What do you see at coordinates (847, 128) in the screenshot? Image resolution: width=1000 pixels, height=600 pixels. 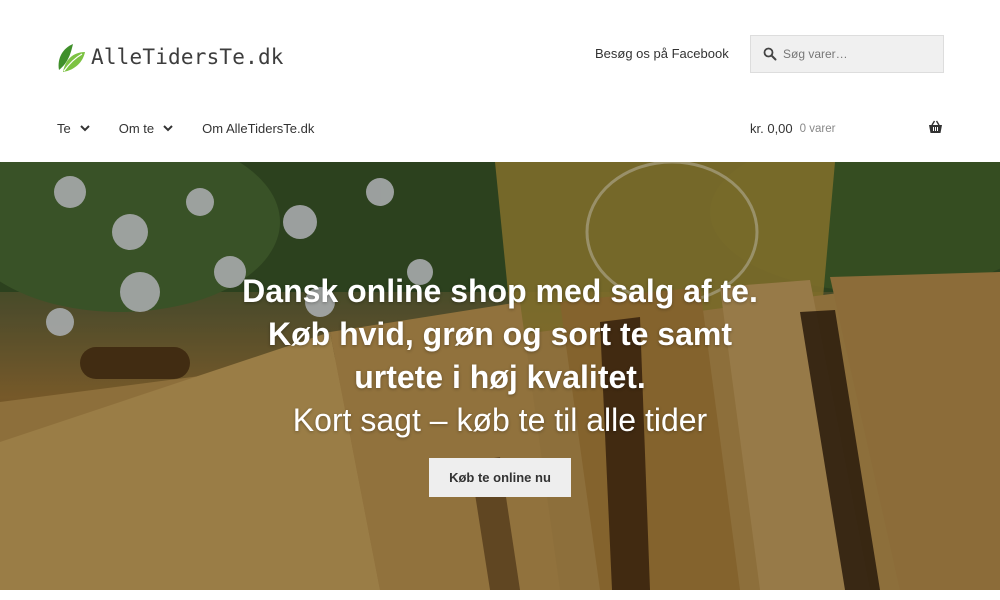 I see `cart-summary: kr. 0,00 0 varer` at bounding box center [847, 128].